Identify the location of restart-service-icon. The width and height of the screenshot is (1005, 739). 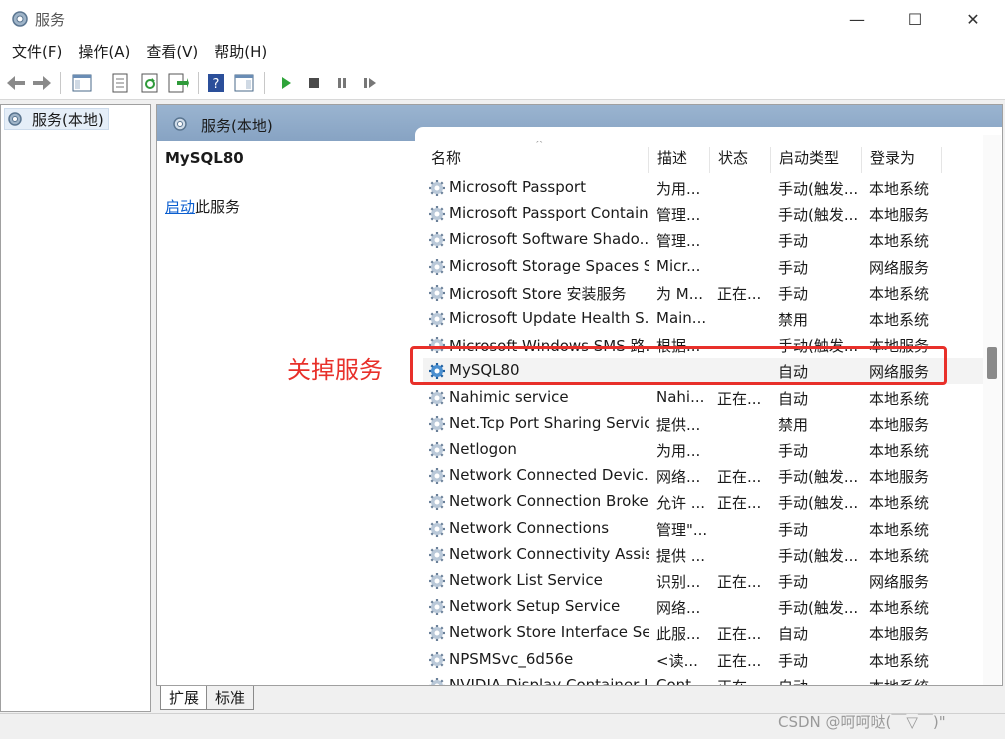
(370, 83).